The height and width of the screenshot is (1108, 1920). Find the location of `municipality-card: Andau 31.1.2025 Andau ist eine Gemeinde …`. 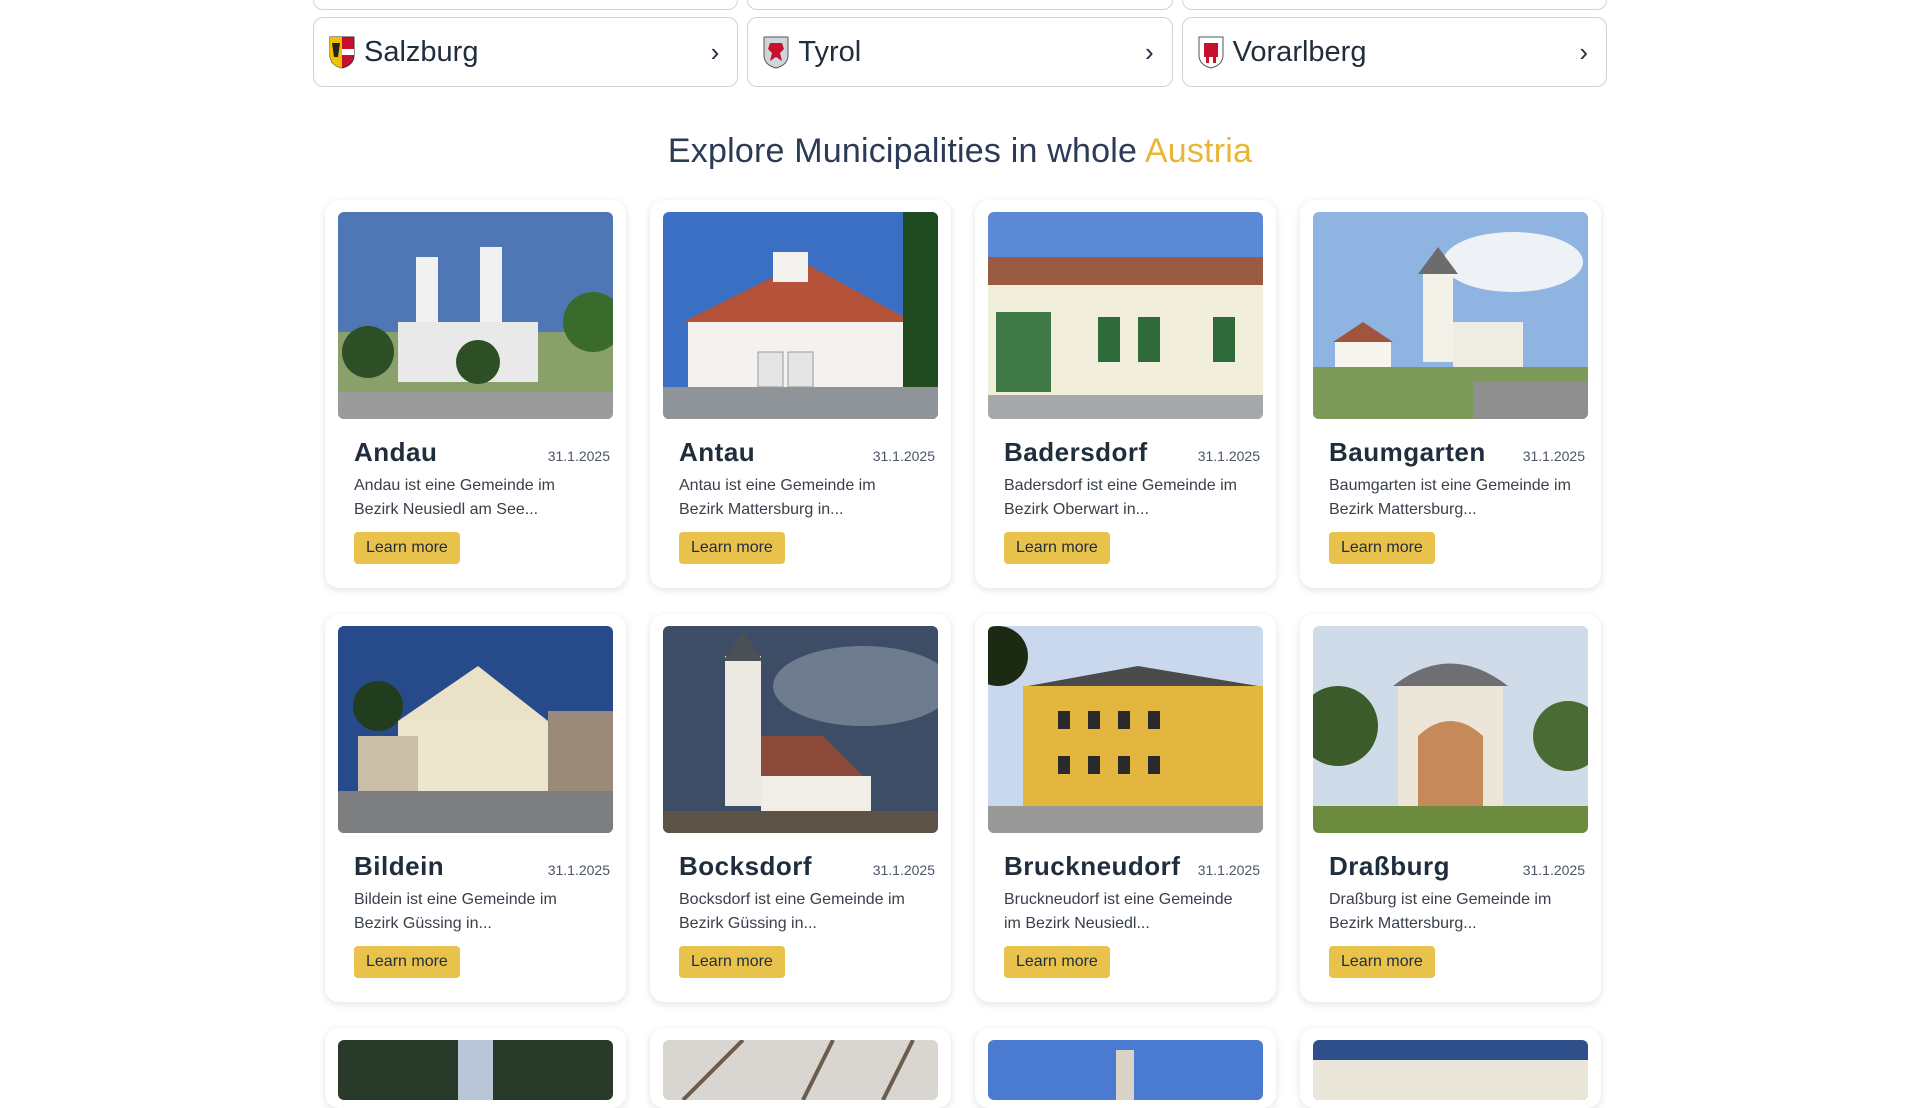

municipality-card: Andau 31.1.2025 Andau ist eine Gemeinde … is located at coordinates (475, 394).